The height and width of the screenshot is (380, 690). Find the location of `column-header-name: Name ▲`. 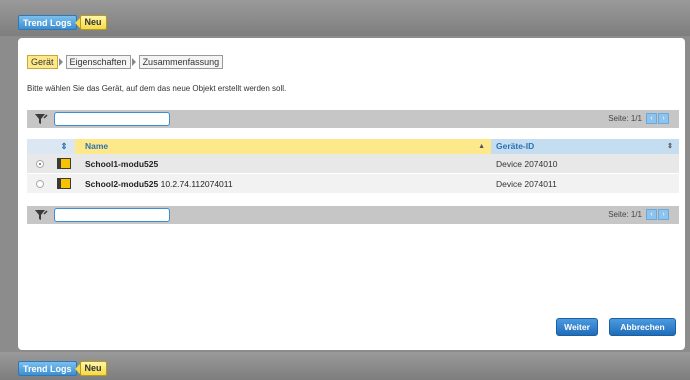

column-header-name: Name ▲ is located at coordinates (283, 146).